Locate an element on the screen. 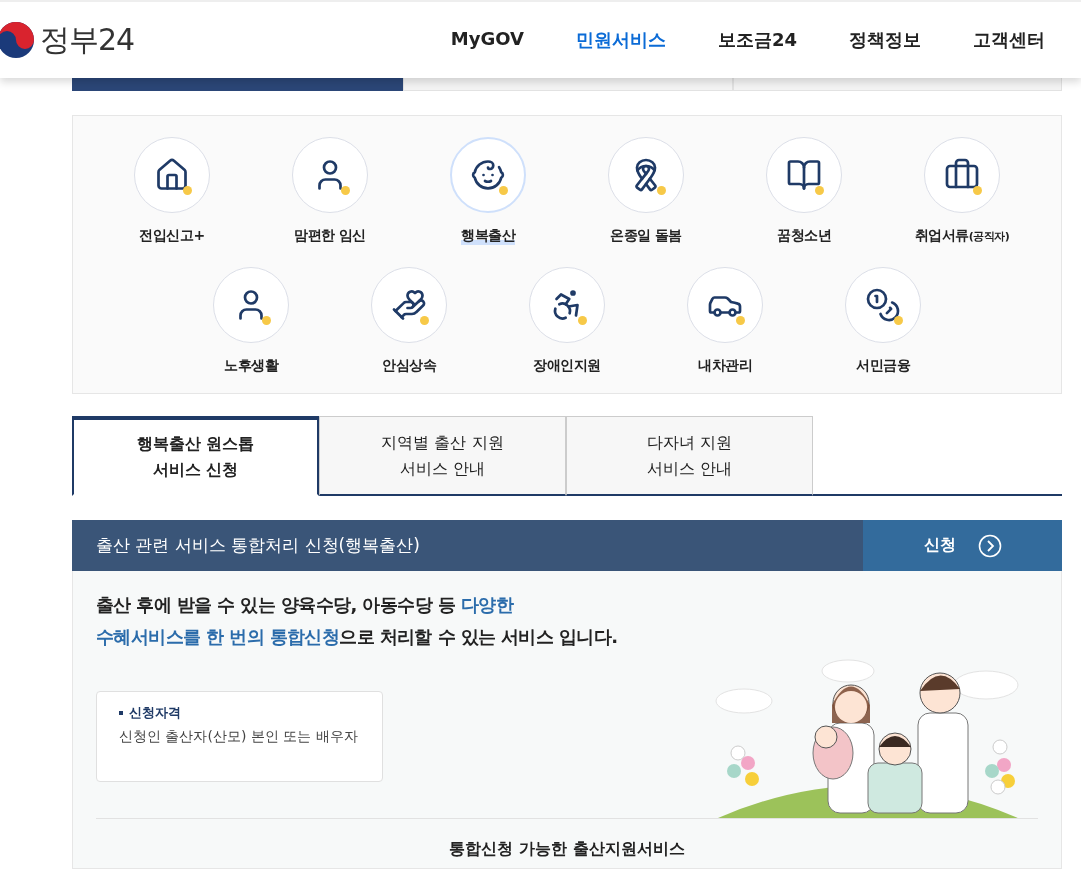 This screenshot has width=1081, height=873. section-title: 통합신청 가능한 출산지원서비스 is located at coordinates (567, 849).